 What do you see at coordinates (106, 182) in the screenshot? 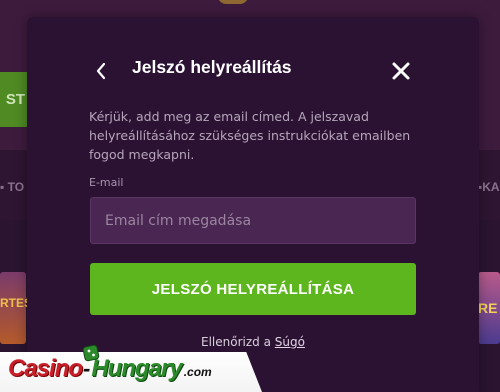
I see `email-label: E-mail` at bounding box center [106, 182].